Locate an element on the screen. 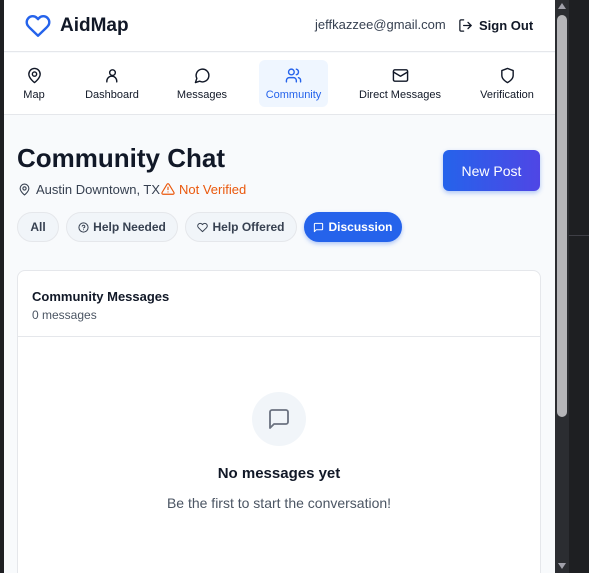 The height and width of the screenshot is (573, 589). sign-out-button: Sign Out is located at coordinates (495, 25).